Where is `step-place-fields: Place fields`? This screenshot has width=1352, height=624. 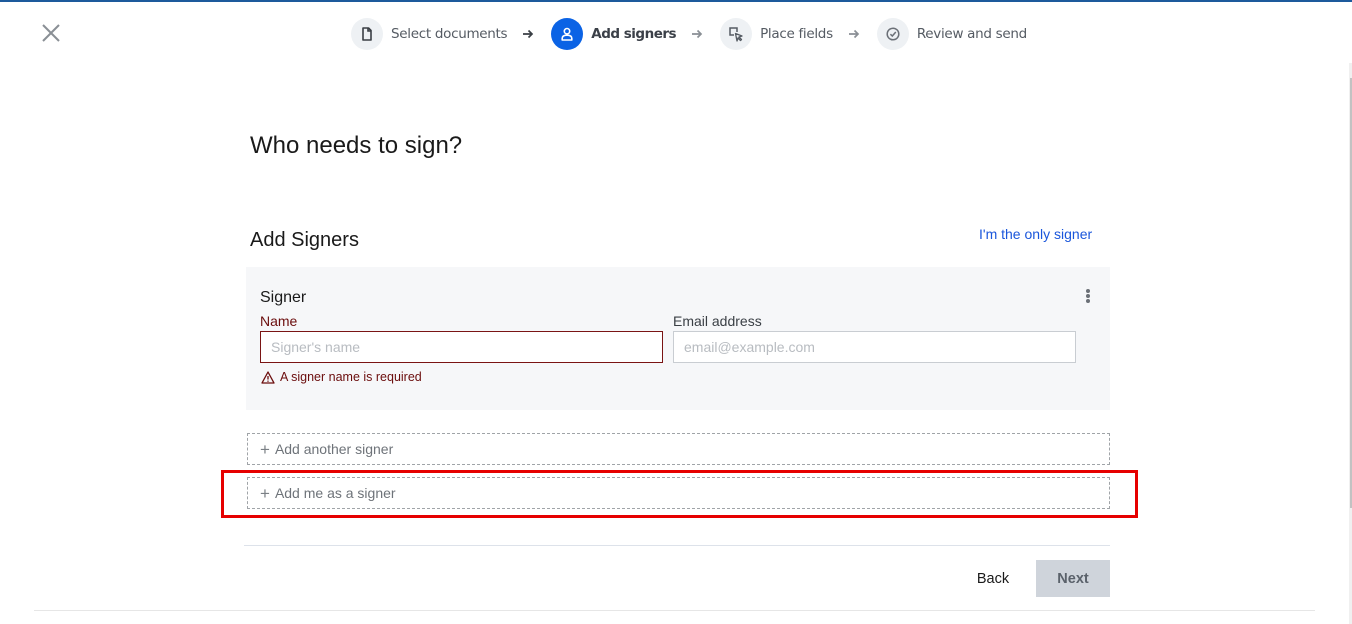
step-place-fields: Place fields is located at coordinates (776, 34).